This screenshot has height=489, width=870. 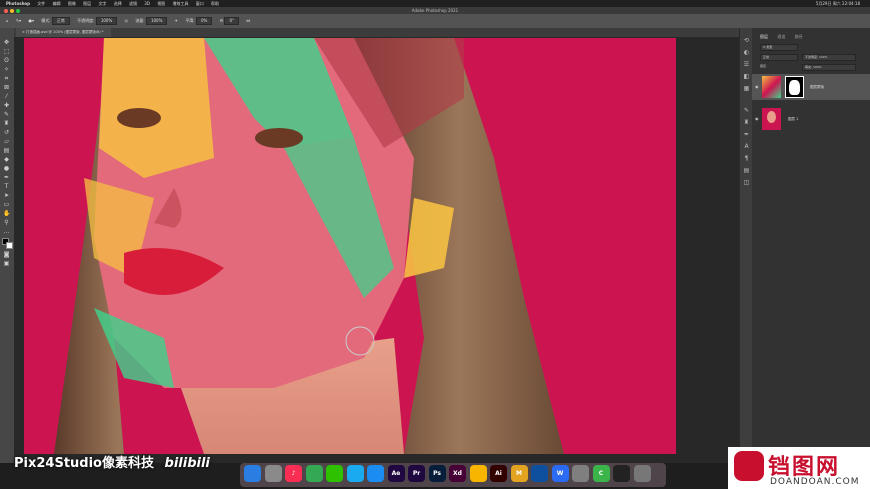 I want to click on angle-input: 0°, so click(x=232, y=21).